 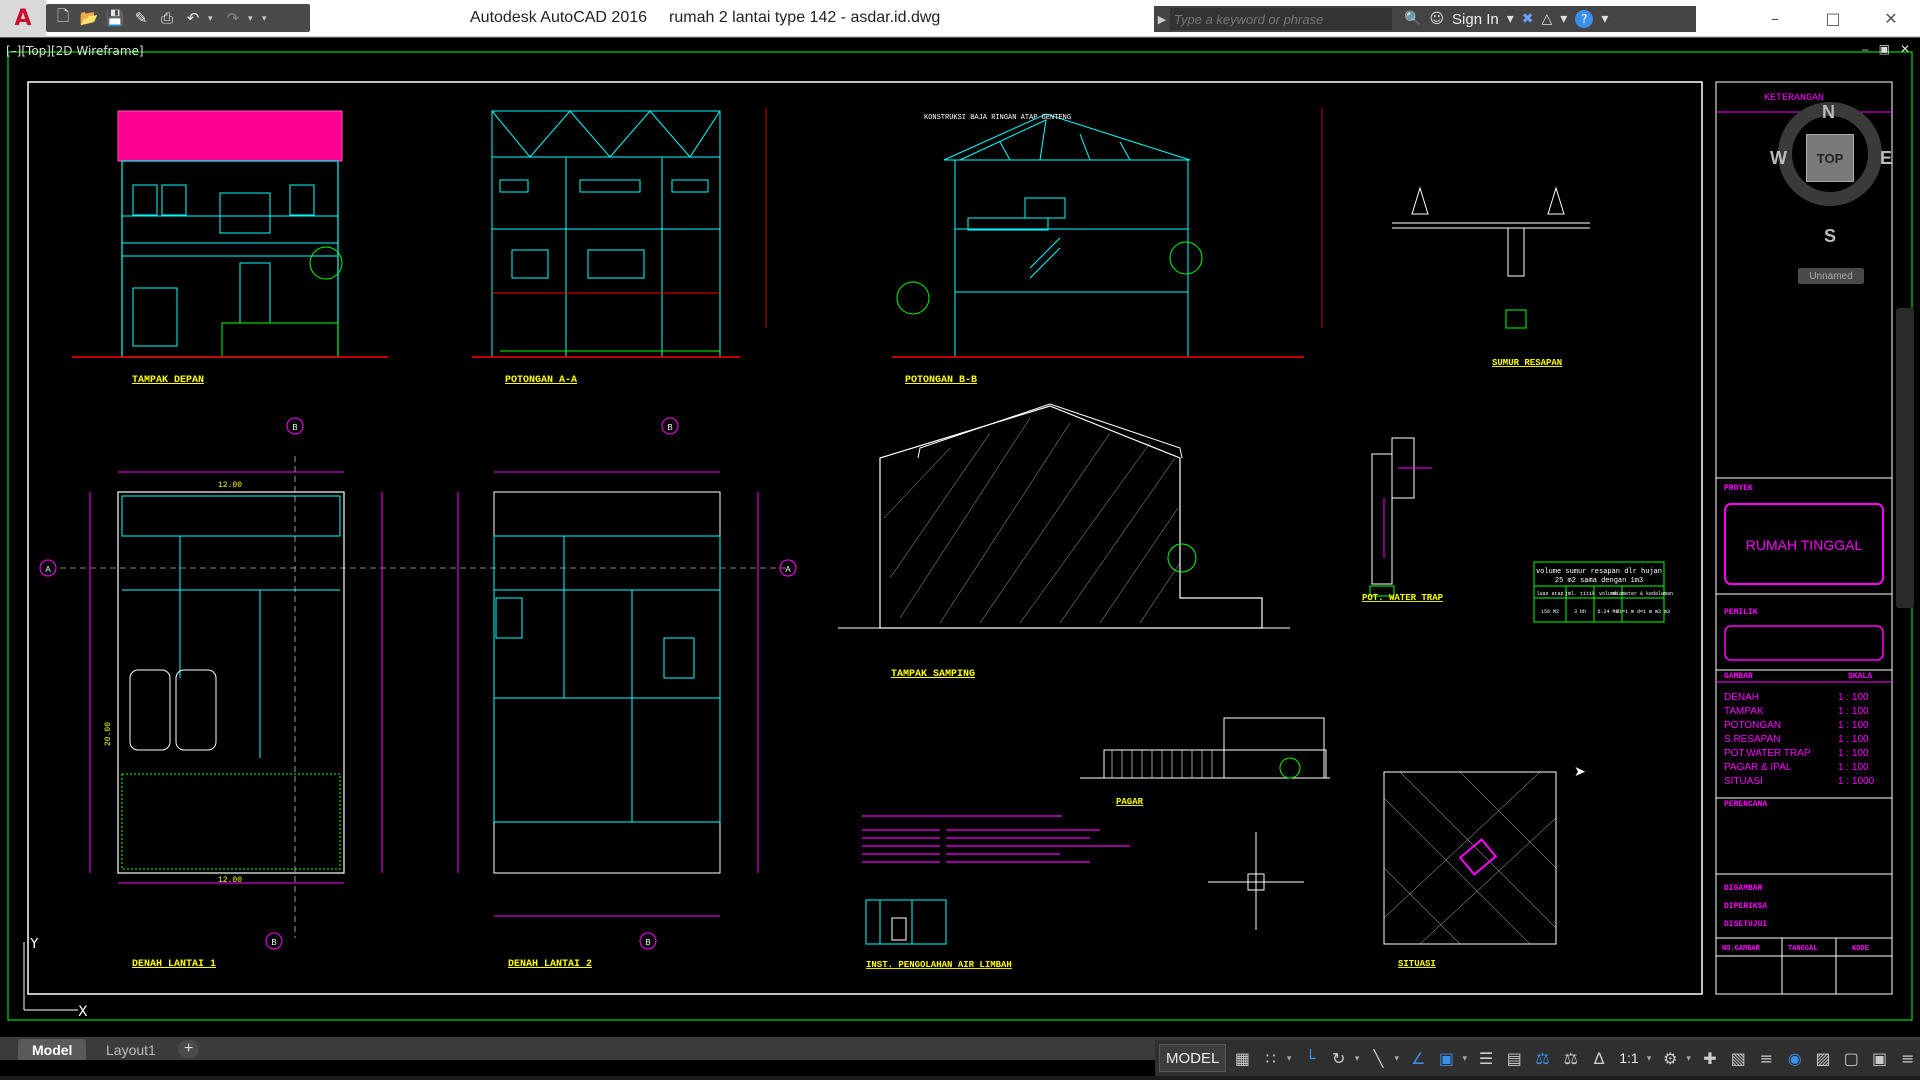 What do you see at coordinates (233, 18) in the screenshot?
I see `redo-icon: ↷` at bounding box center [233, 18].